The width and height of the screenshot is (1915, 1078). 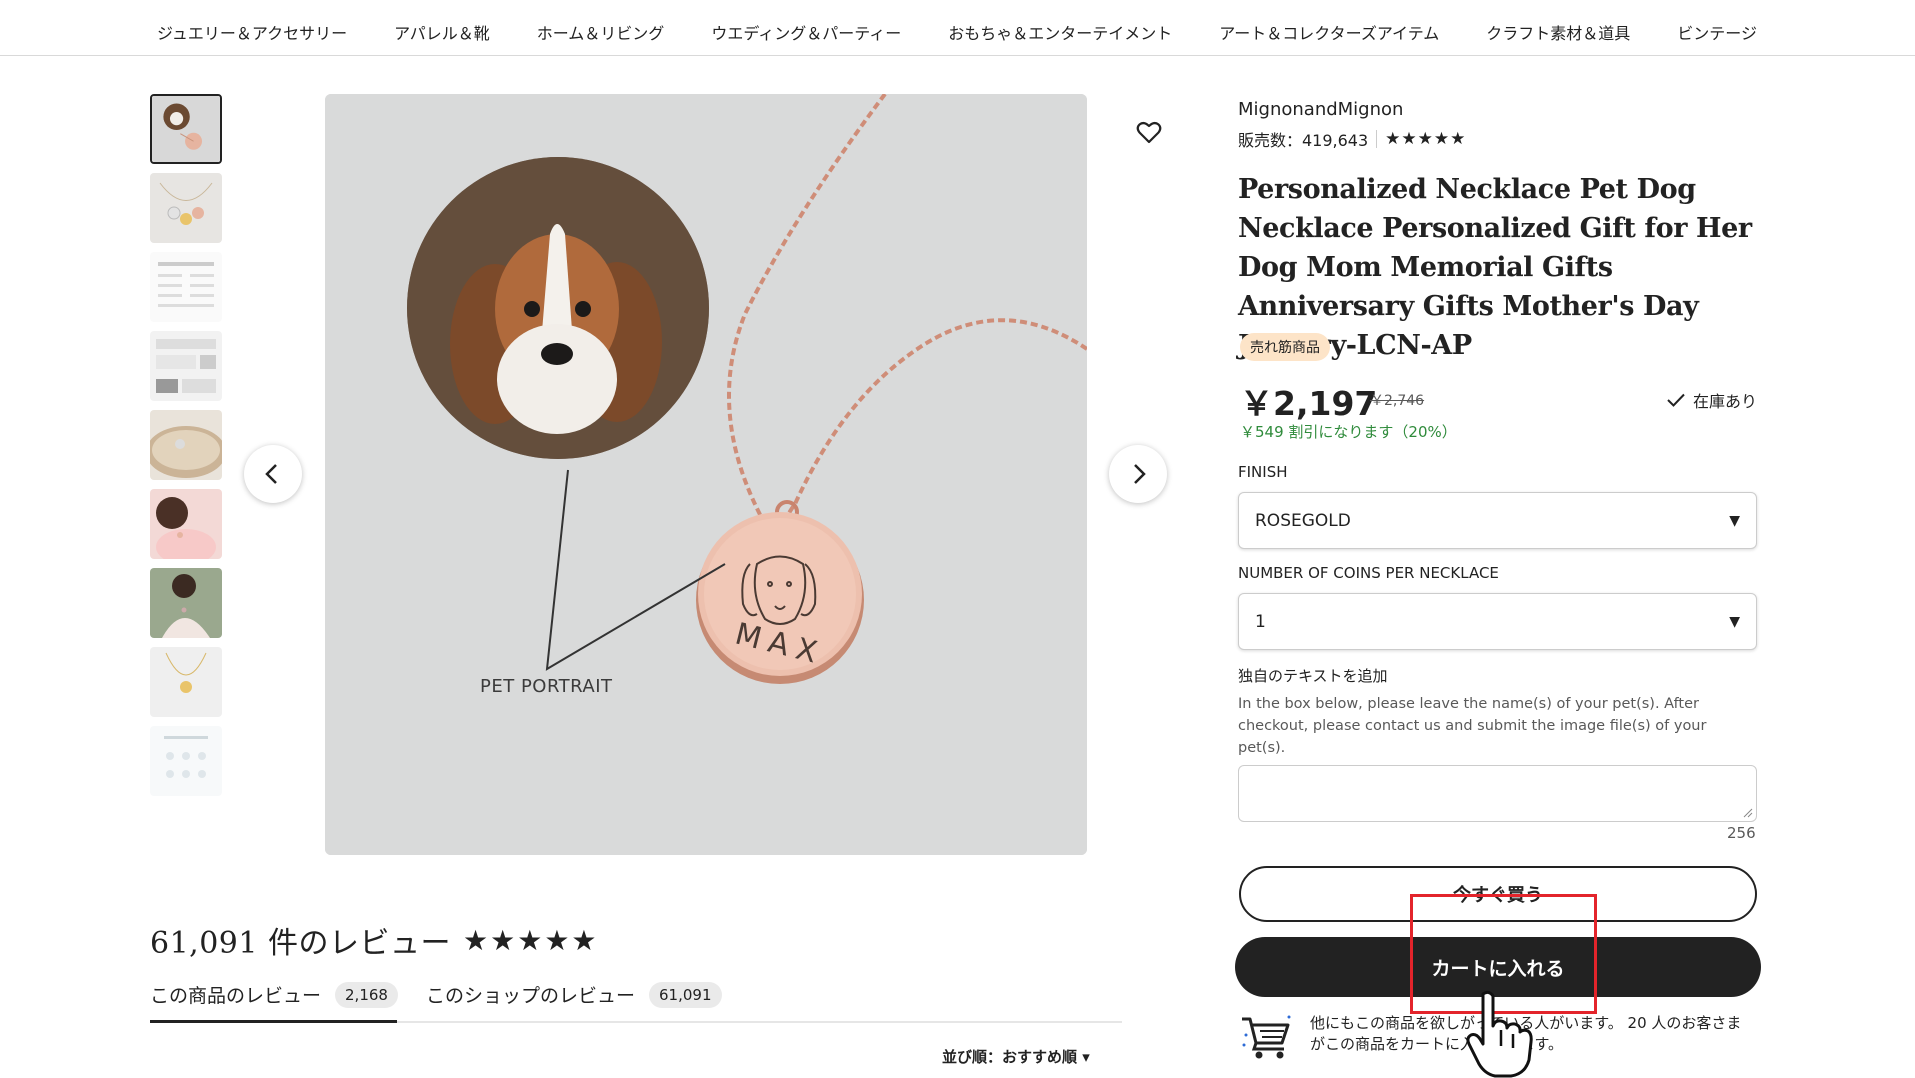 I want to click on highlight-annotation, so click(x=1503, y=954).